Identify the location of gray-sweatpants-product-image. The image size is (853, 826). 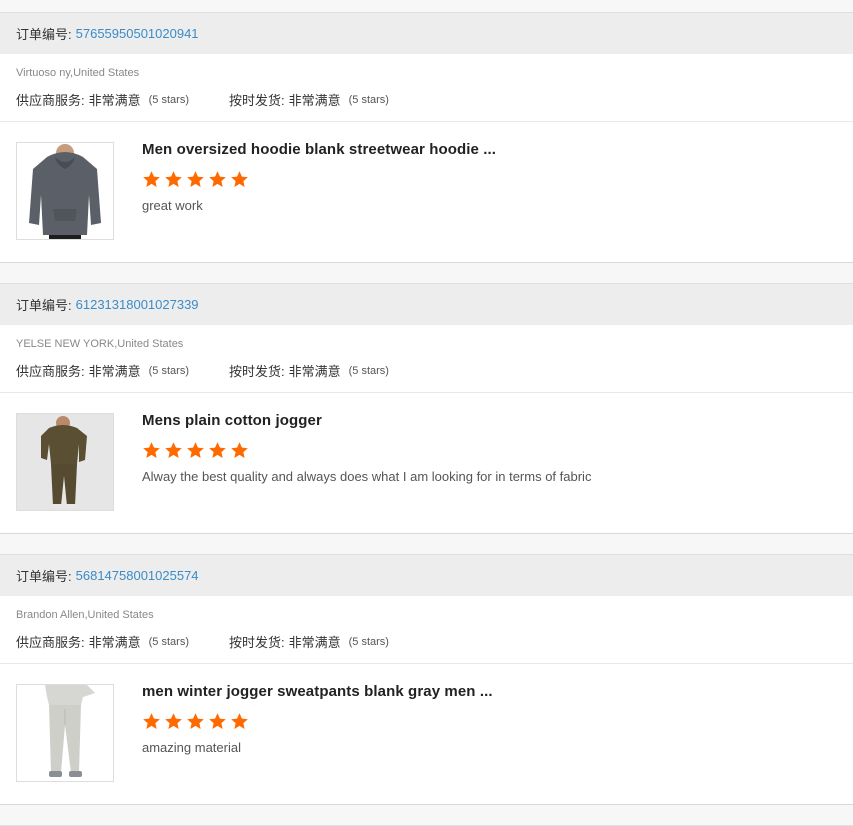
(65, 733).